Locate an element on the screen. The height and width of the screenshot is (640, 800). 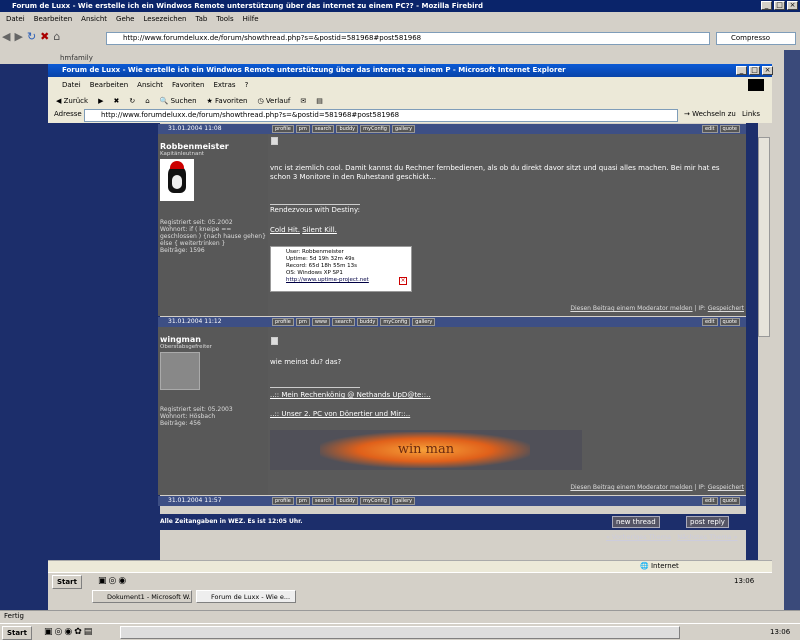
menu-lesezeichen: Lesezeichen is located at coordinates (165, 19).